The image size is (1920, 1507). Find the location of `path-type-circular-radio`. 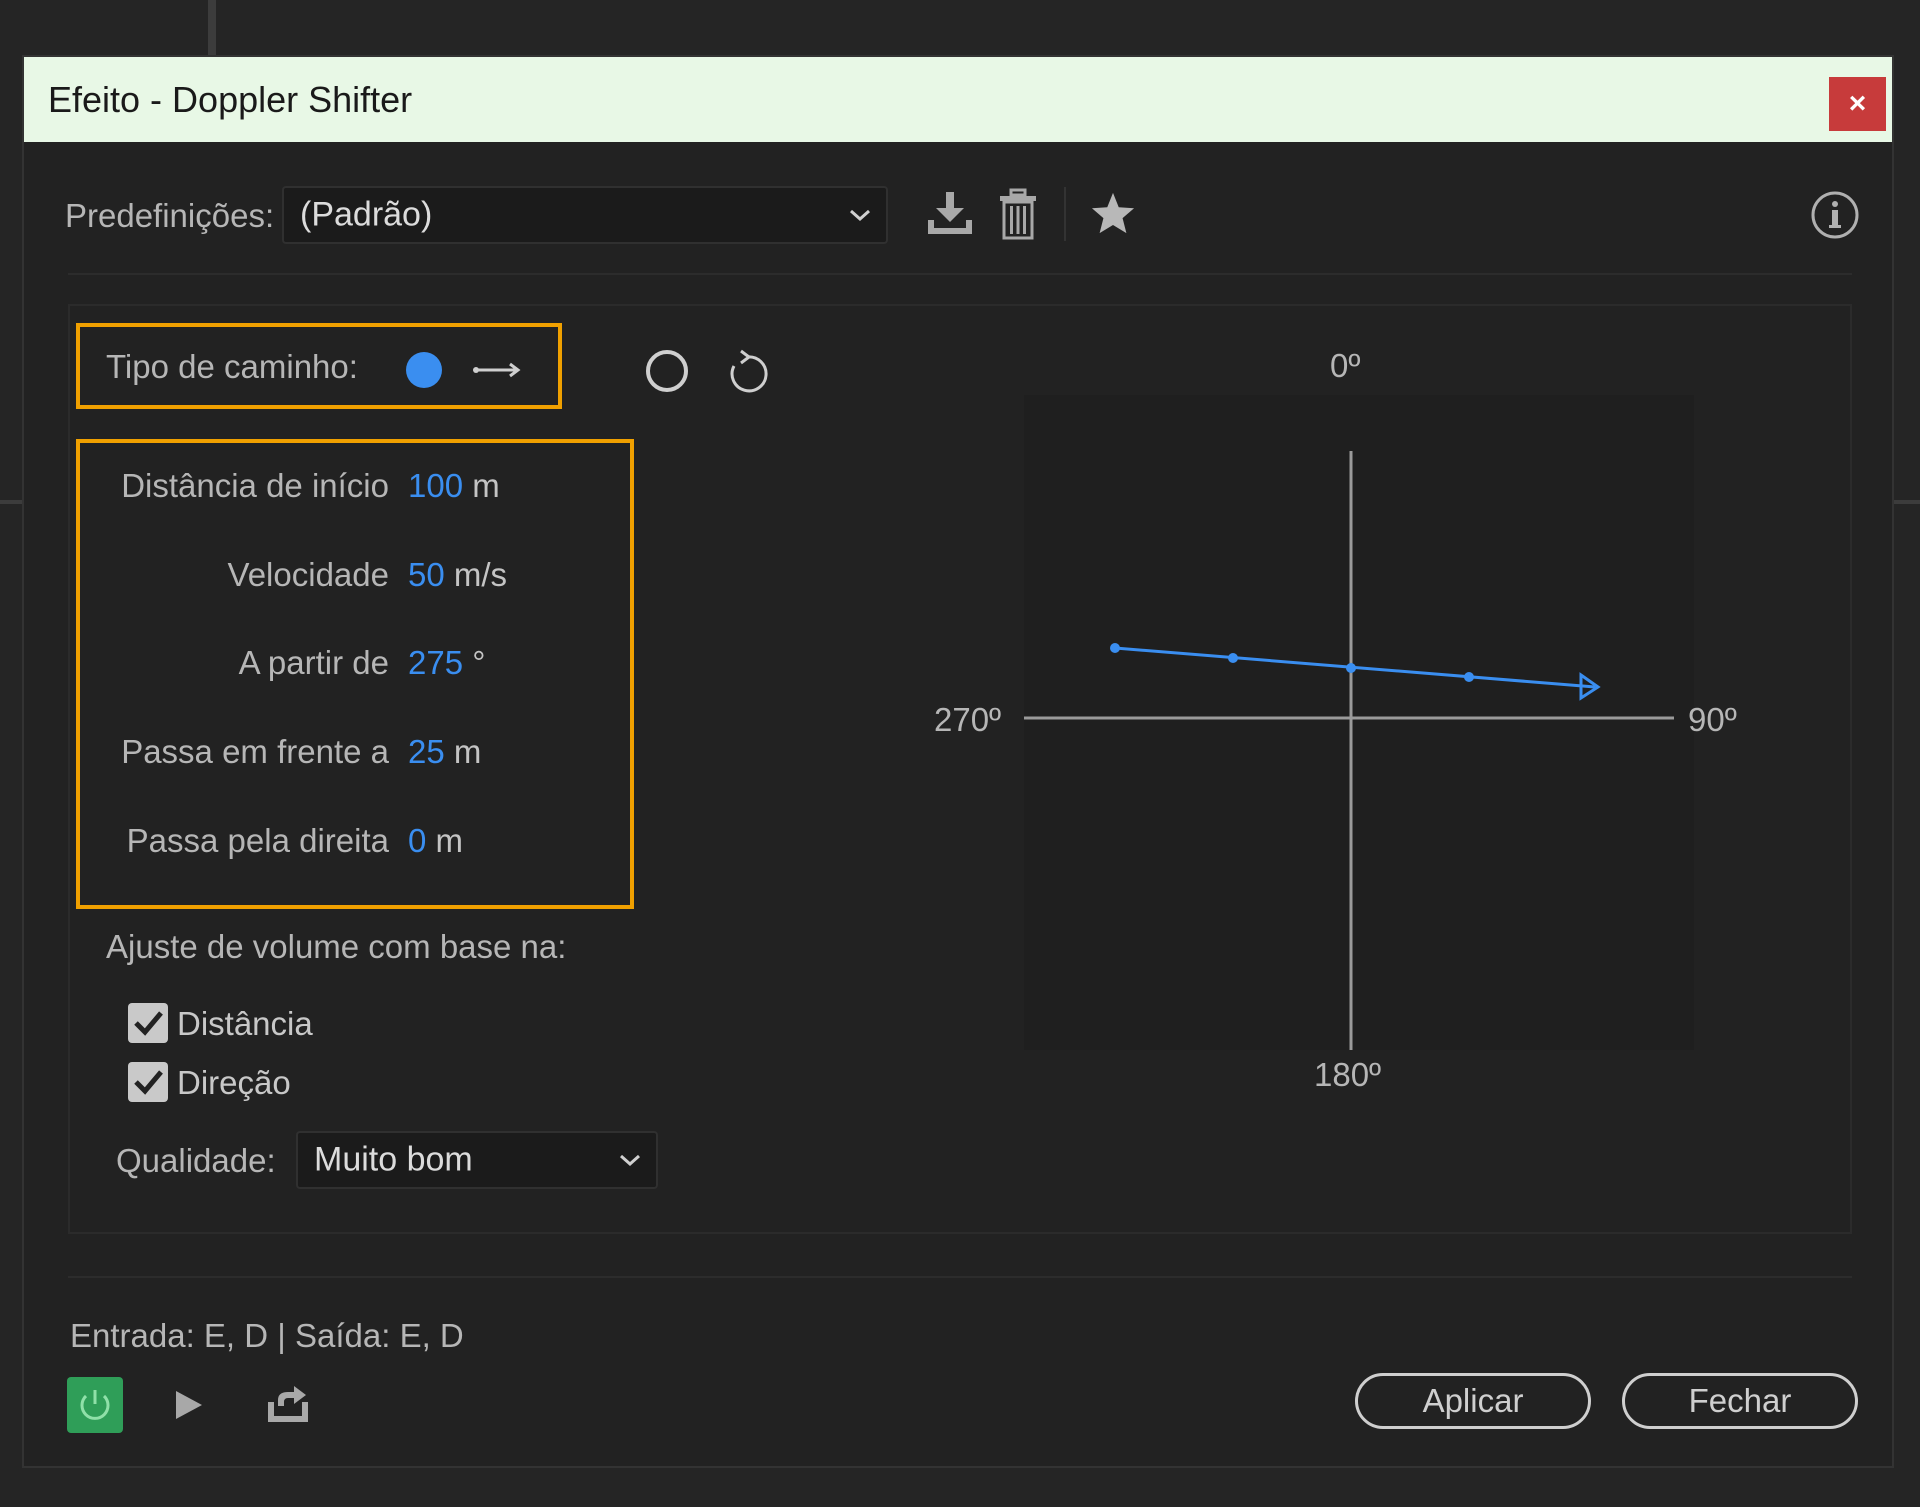

path-type-circular-radio is located at coordinates (667, 371).